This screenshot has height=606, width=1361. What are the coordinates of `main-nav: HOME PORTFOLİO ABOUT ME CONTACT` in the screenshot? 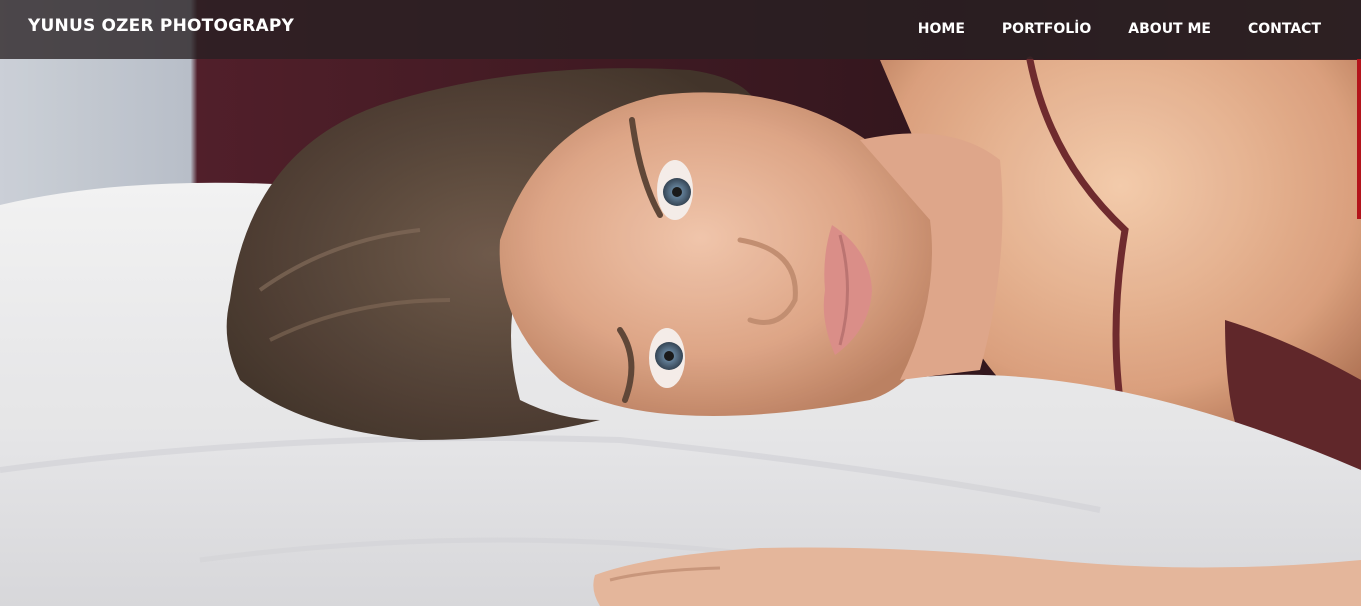 It's located at (1101, 29).